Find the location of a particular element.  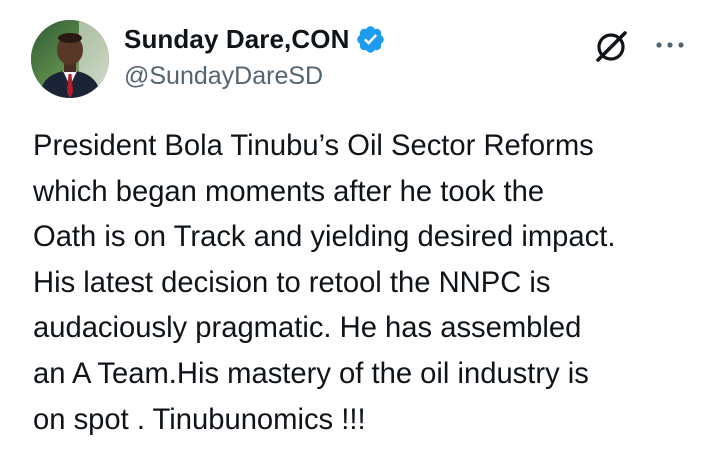

avatar is located at coordinates (70, 59).